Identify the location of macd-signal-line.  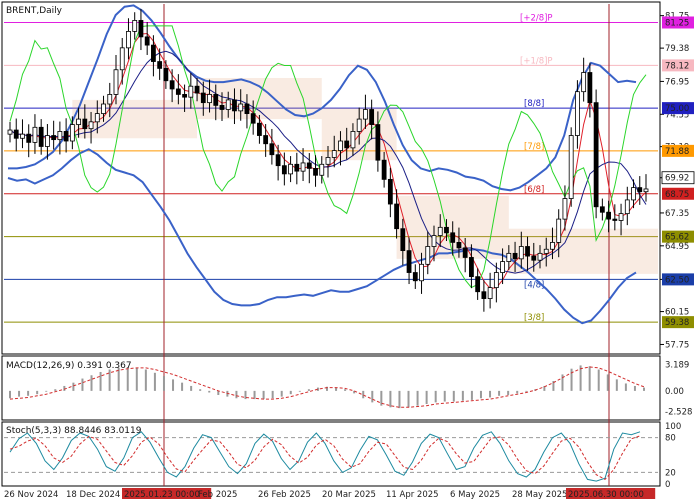
(327, 387).